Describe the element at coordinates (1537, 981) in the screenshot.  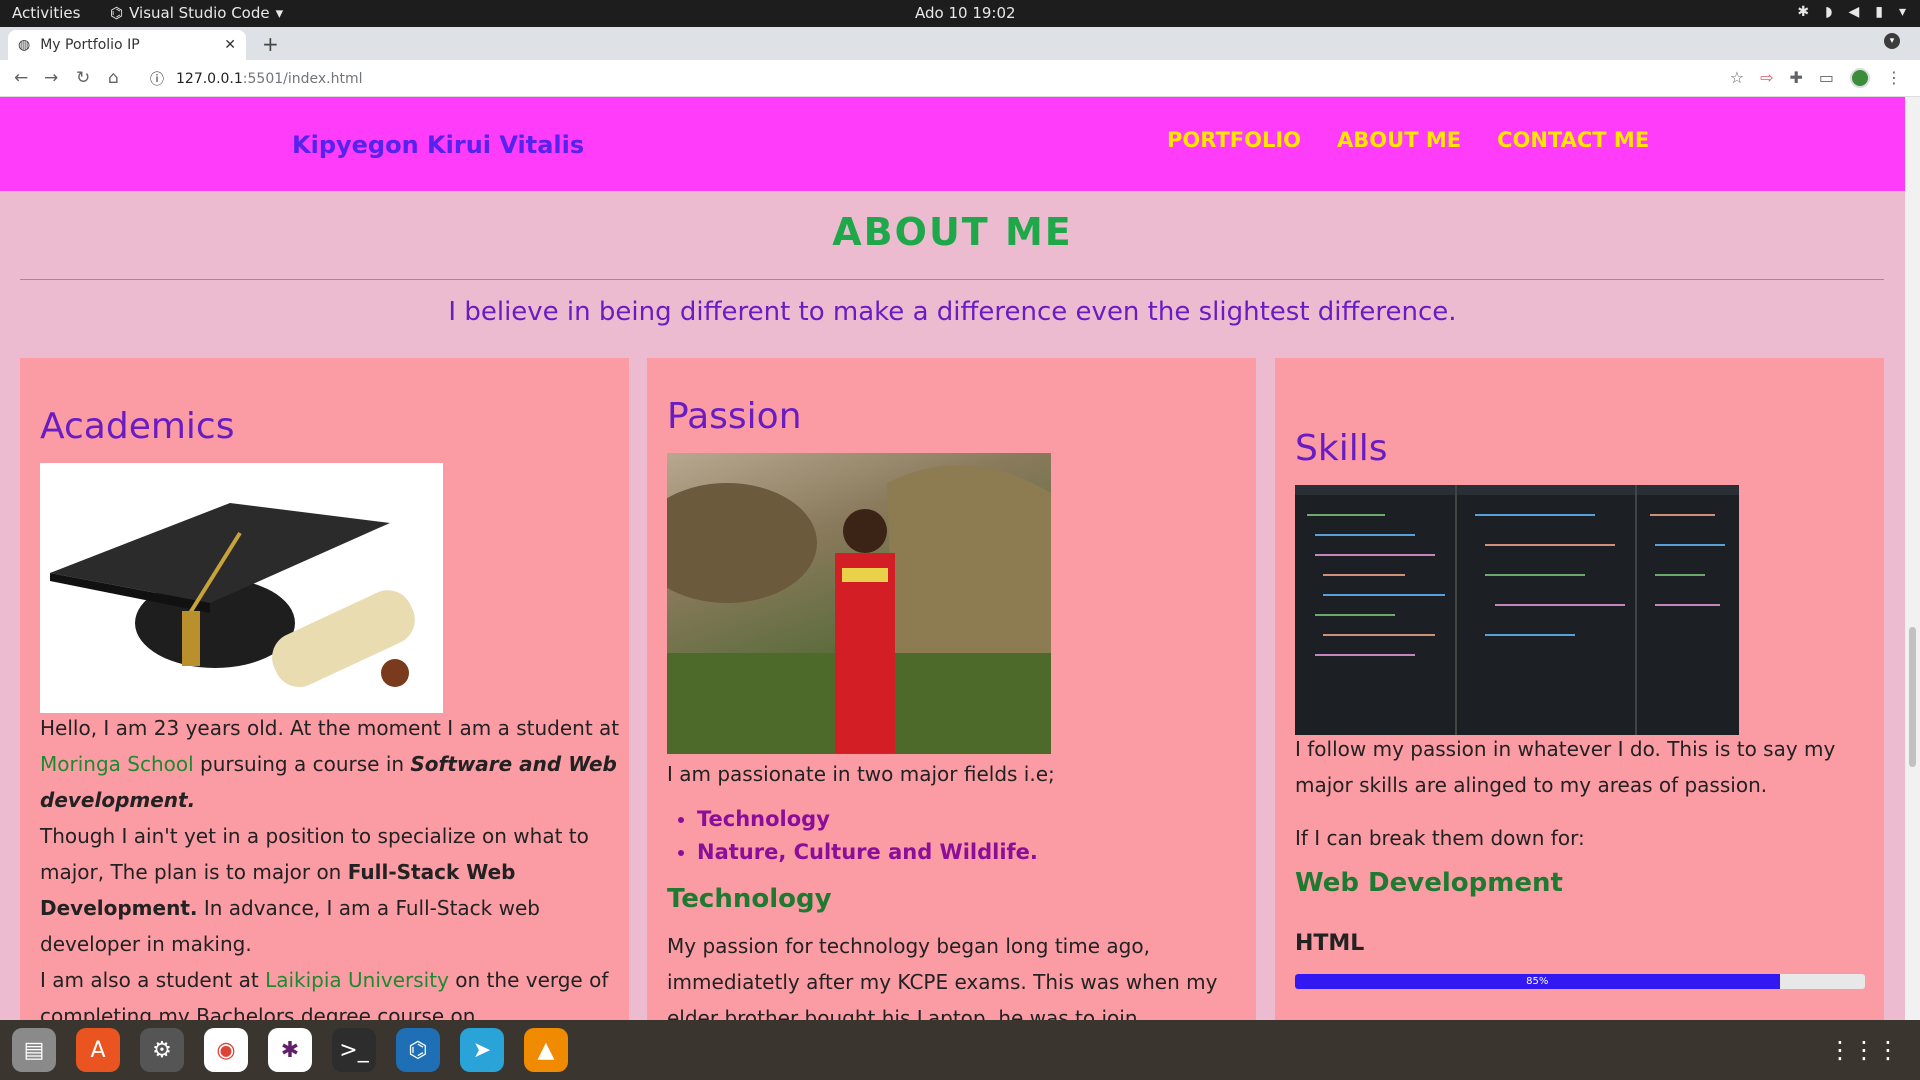
I see `skill-html-fill: 85%` at that location.